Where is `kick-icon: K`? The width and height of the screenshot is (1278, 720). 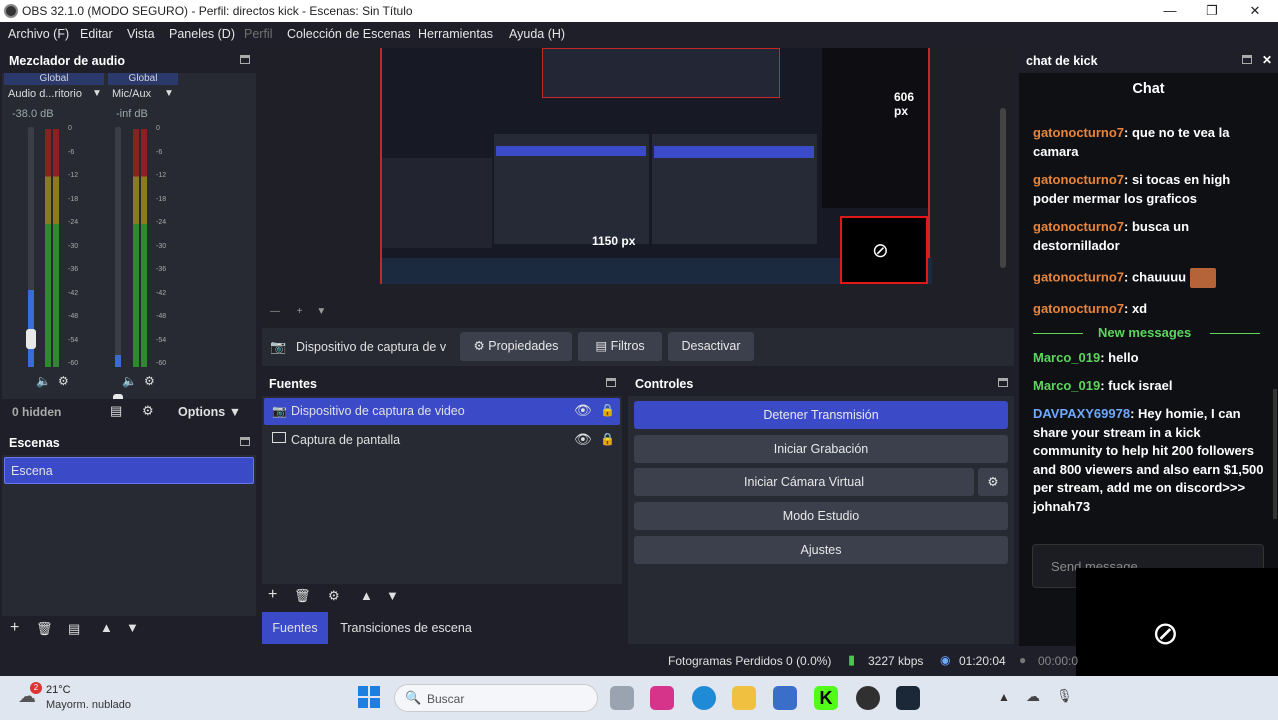
kick-icon: K is located at coordinates (826, 698).